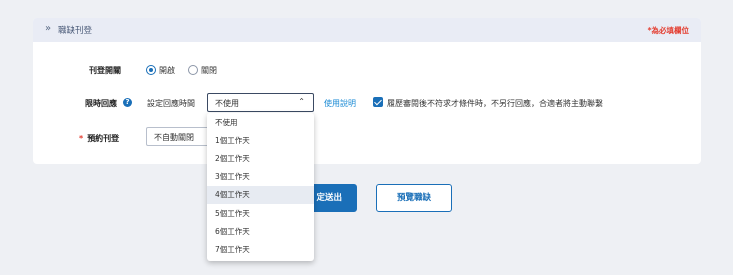 The height and width of the screenshot is (275, 733). Describe the element at coordinates (260, 141) in the screenshot. I see `dropdown-option-1-day: 1個工作天` at that location.